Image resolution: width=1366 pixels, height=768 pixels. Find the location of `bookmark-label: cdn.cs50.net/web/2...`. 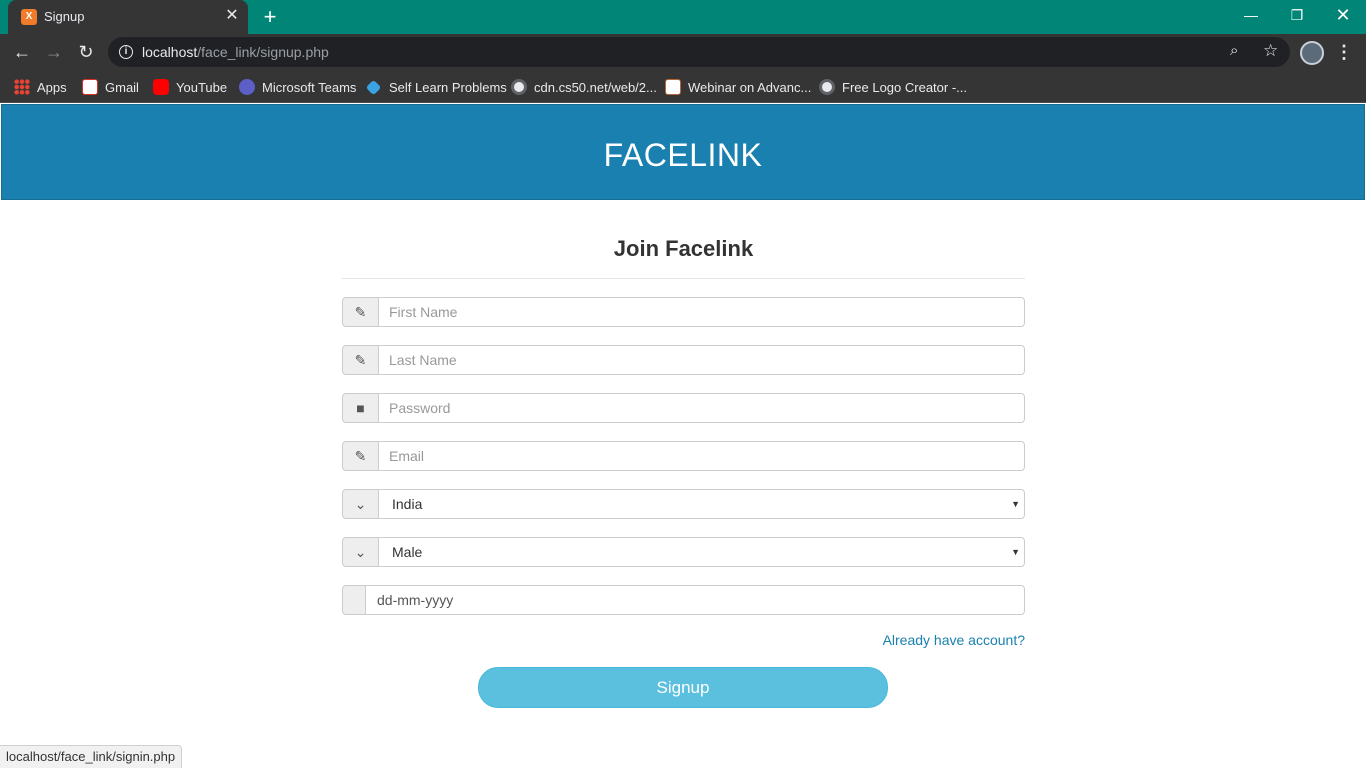

bookmark-label: cdn.cs50.net/web/2... is located at coordinates (595, 87).